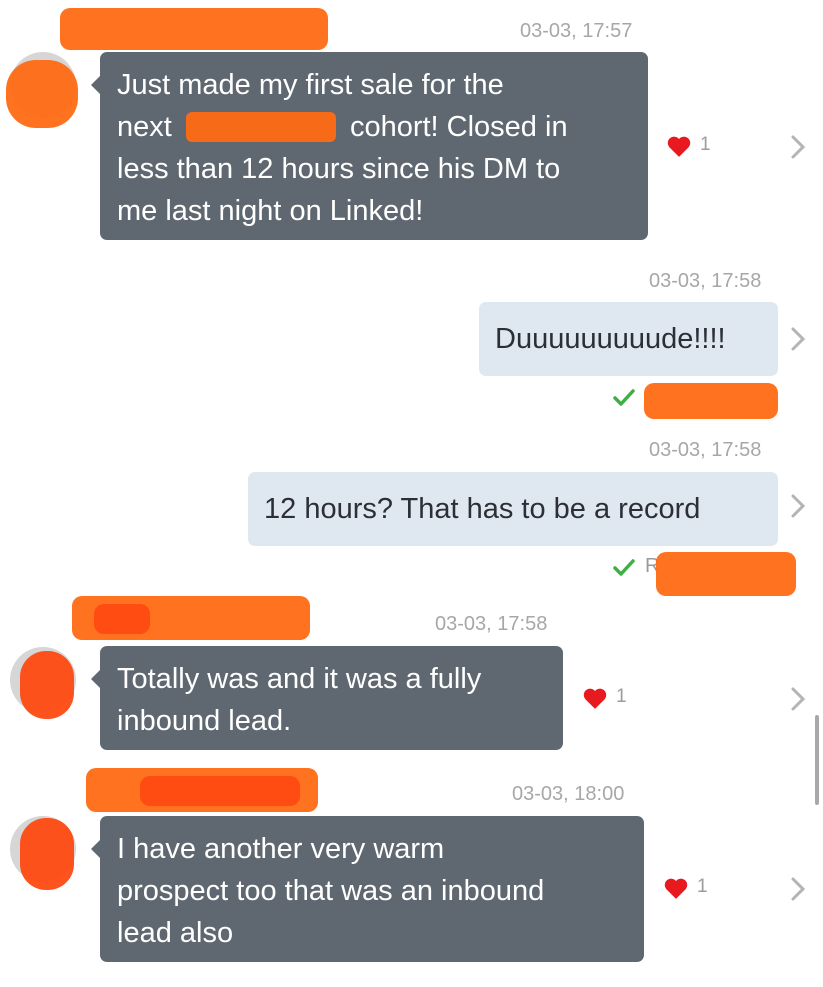  I want to click on message-line: prospect too that was an inbound, so click(331, 891).